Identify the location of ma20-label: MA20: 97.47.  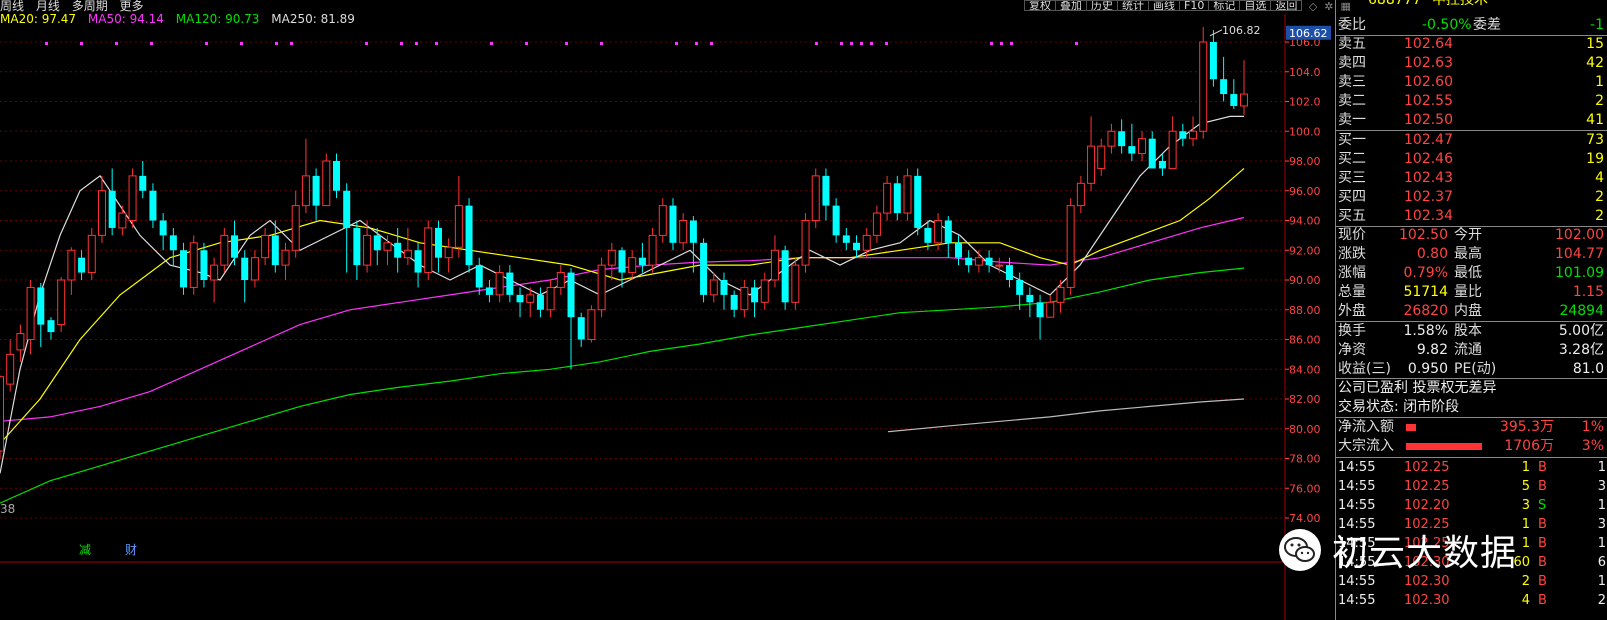
(38, 19).